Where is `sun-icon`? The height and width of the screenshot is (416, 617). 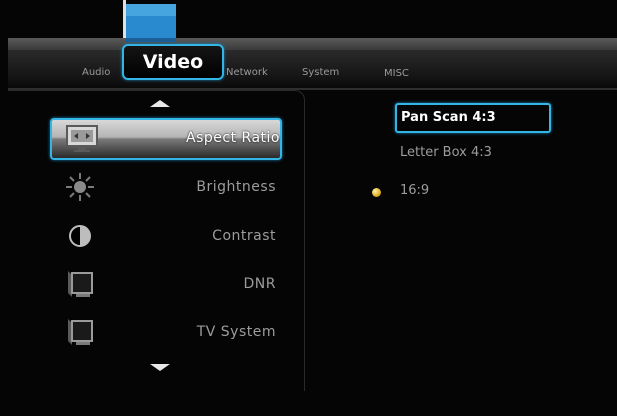 sun-icon is located at coordinates (80, 187).